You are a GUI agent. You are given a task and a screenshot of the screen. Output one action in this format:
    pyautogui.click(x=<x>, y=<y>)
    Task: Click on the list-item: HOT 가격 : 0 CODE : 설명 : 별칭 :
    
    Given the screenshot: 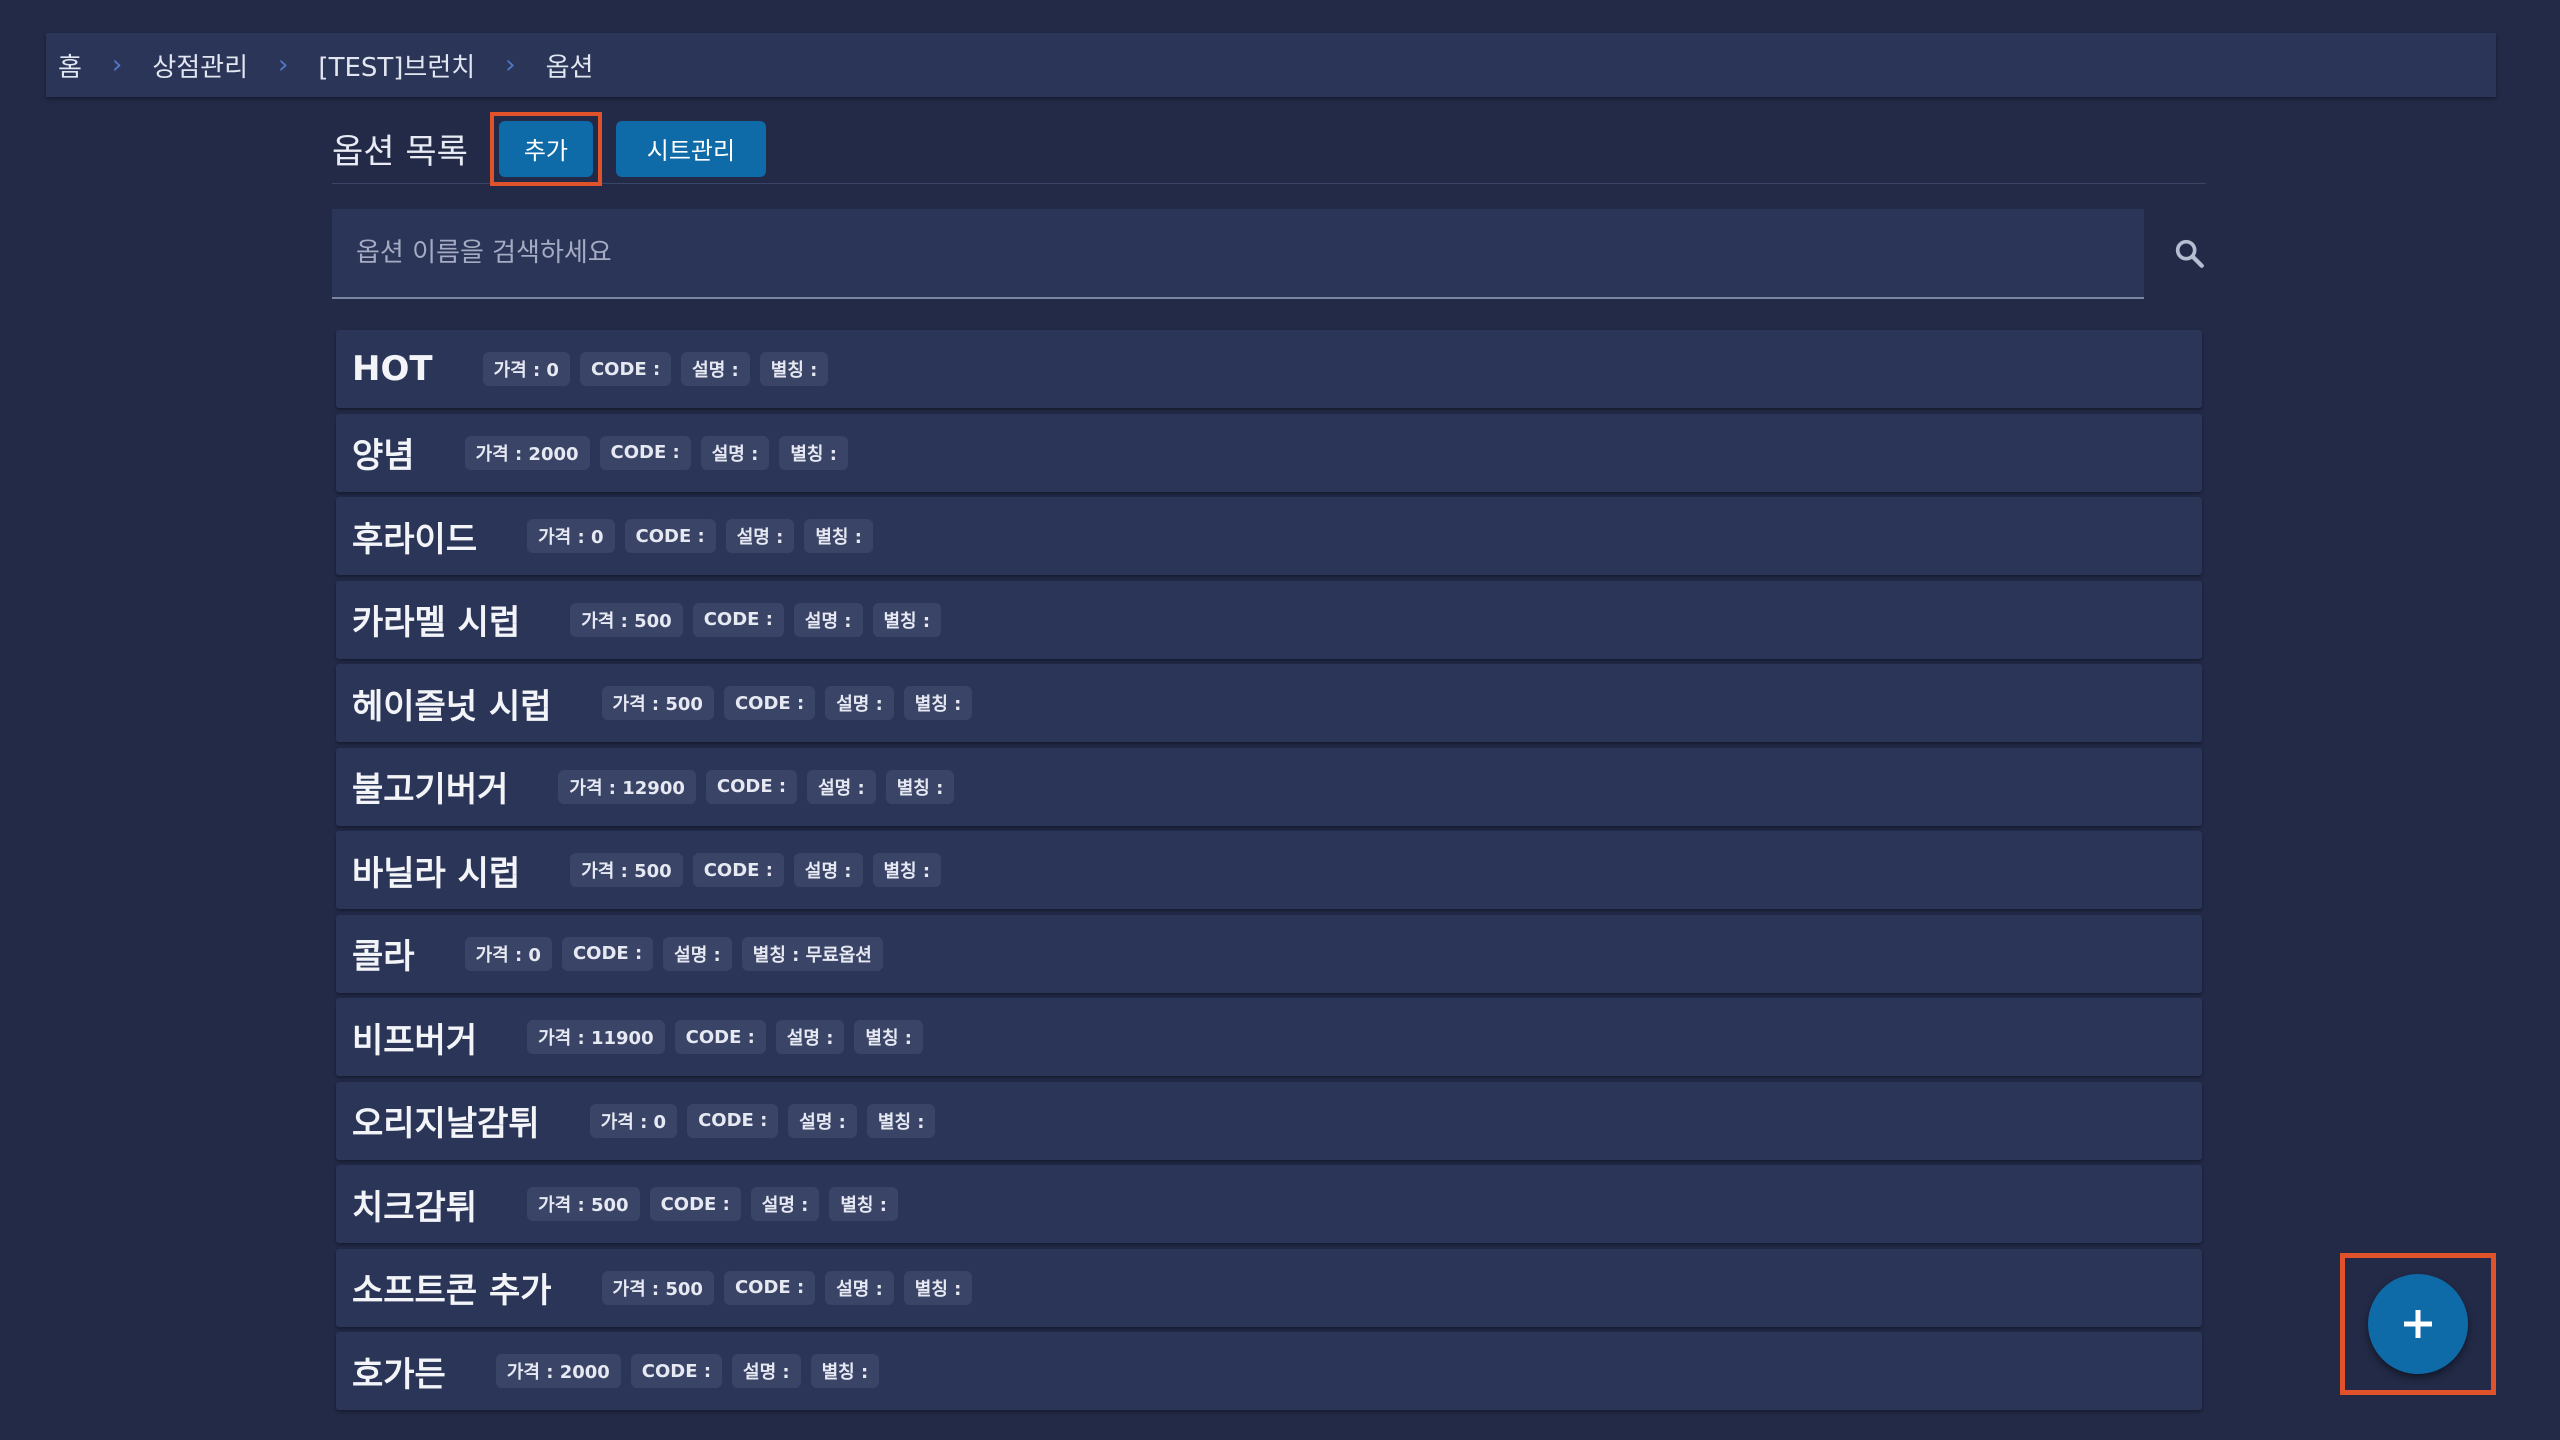 What is the action you would take?
    pyautogui.click(x=1269, y=369)
    